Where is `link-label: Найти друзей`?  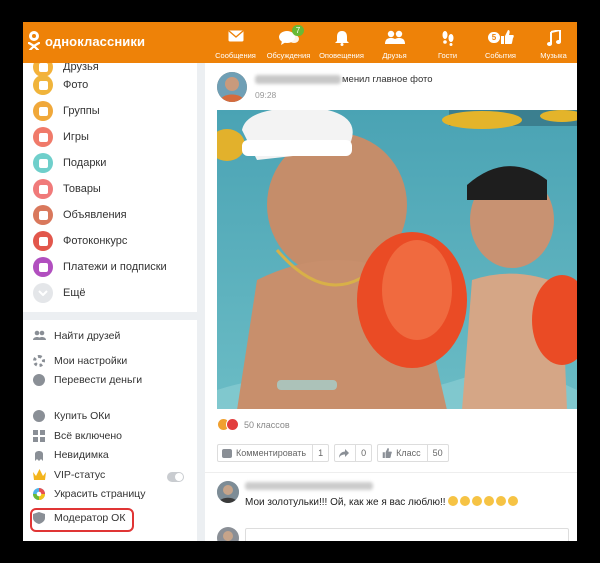 link-label: Найти друзей is located at coordinates (87, 336).